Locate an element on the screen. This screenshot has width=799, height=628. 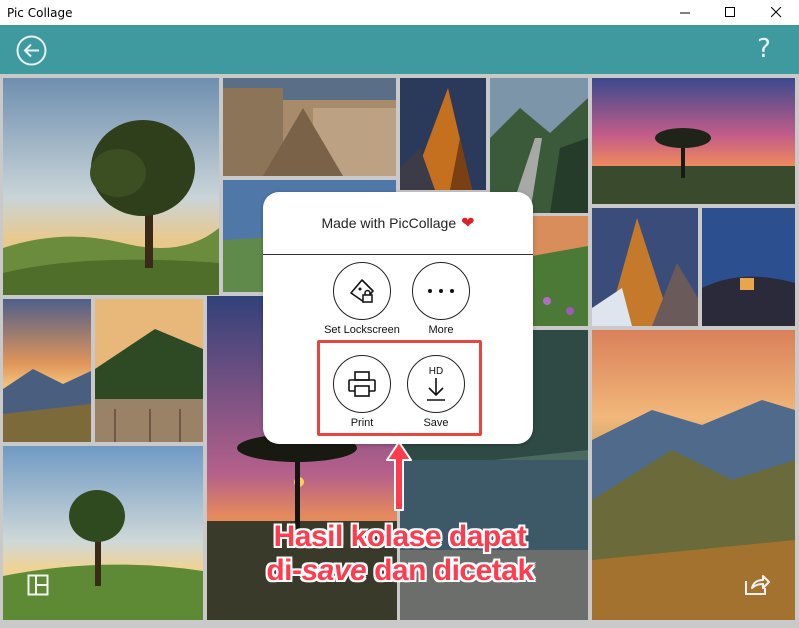
layout-grid-icon is located at coordinates (38, 585).